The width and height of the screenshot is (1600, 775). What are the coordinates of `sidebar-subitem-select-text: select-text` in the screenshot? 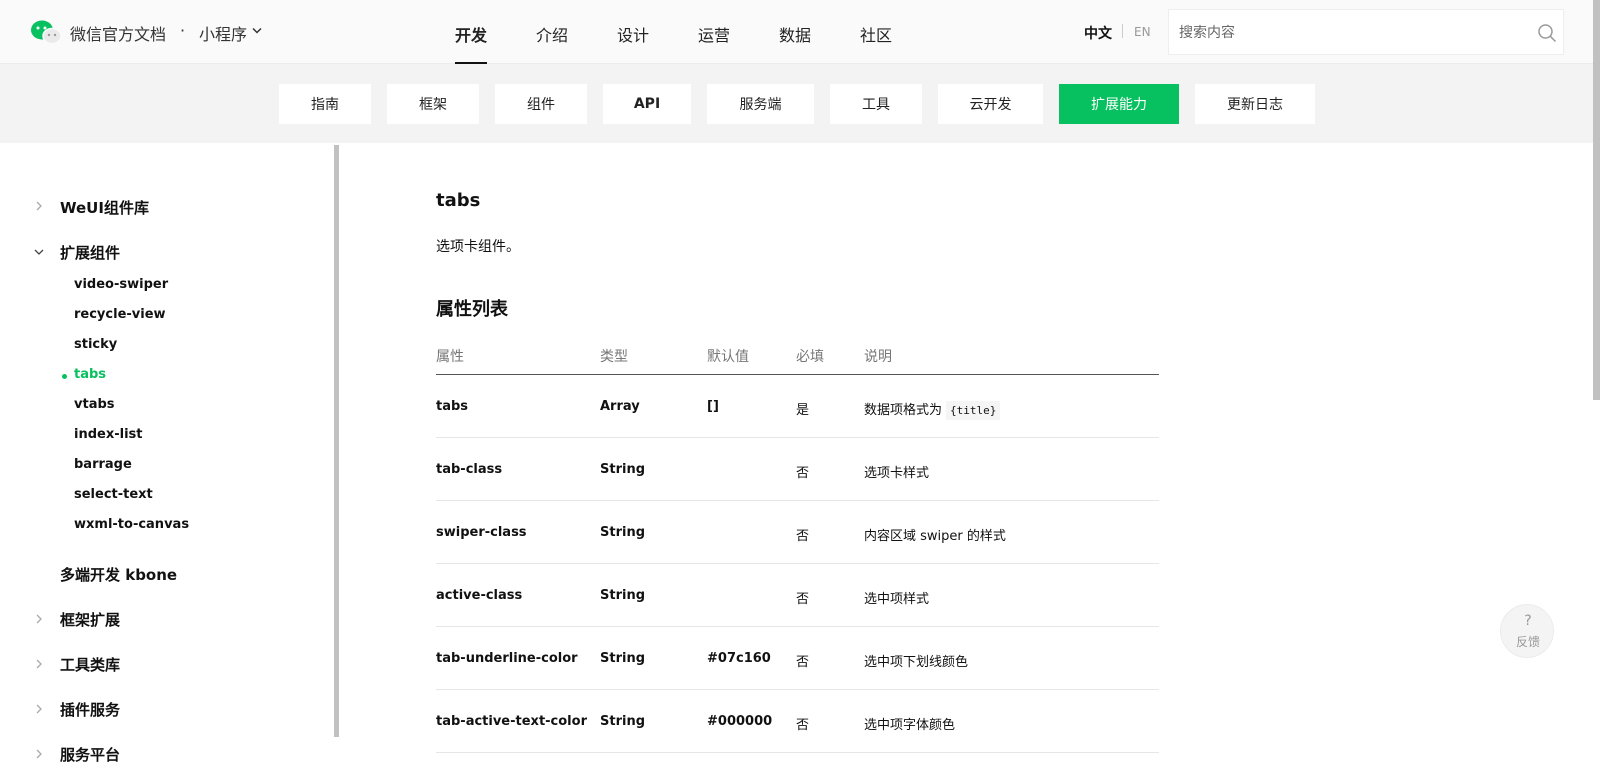 It's located at (113, 494).